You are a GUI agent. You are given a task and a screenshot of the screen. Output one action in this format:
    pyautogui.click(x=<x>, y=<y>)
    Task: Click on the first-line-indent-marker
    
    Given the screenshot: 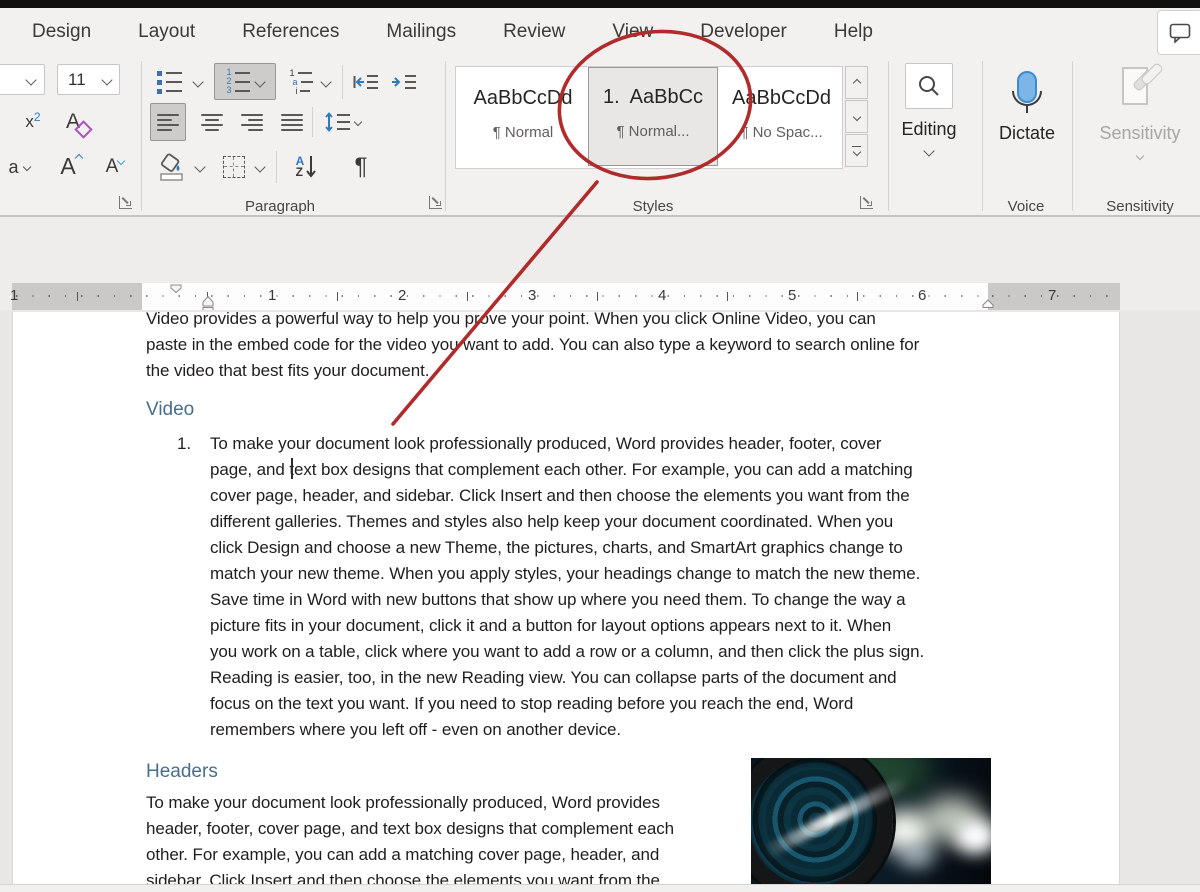 What is the action you would take?
    pyautogui.click(x=176, y=288)
    